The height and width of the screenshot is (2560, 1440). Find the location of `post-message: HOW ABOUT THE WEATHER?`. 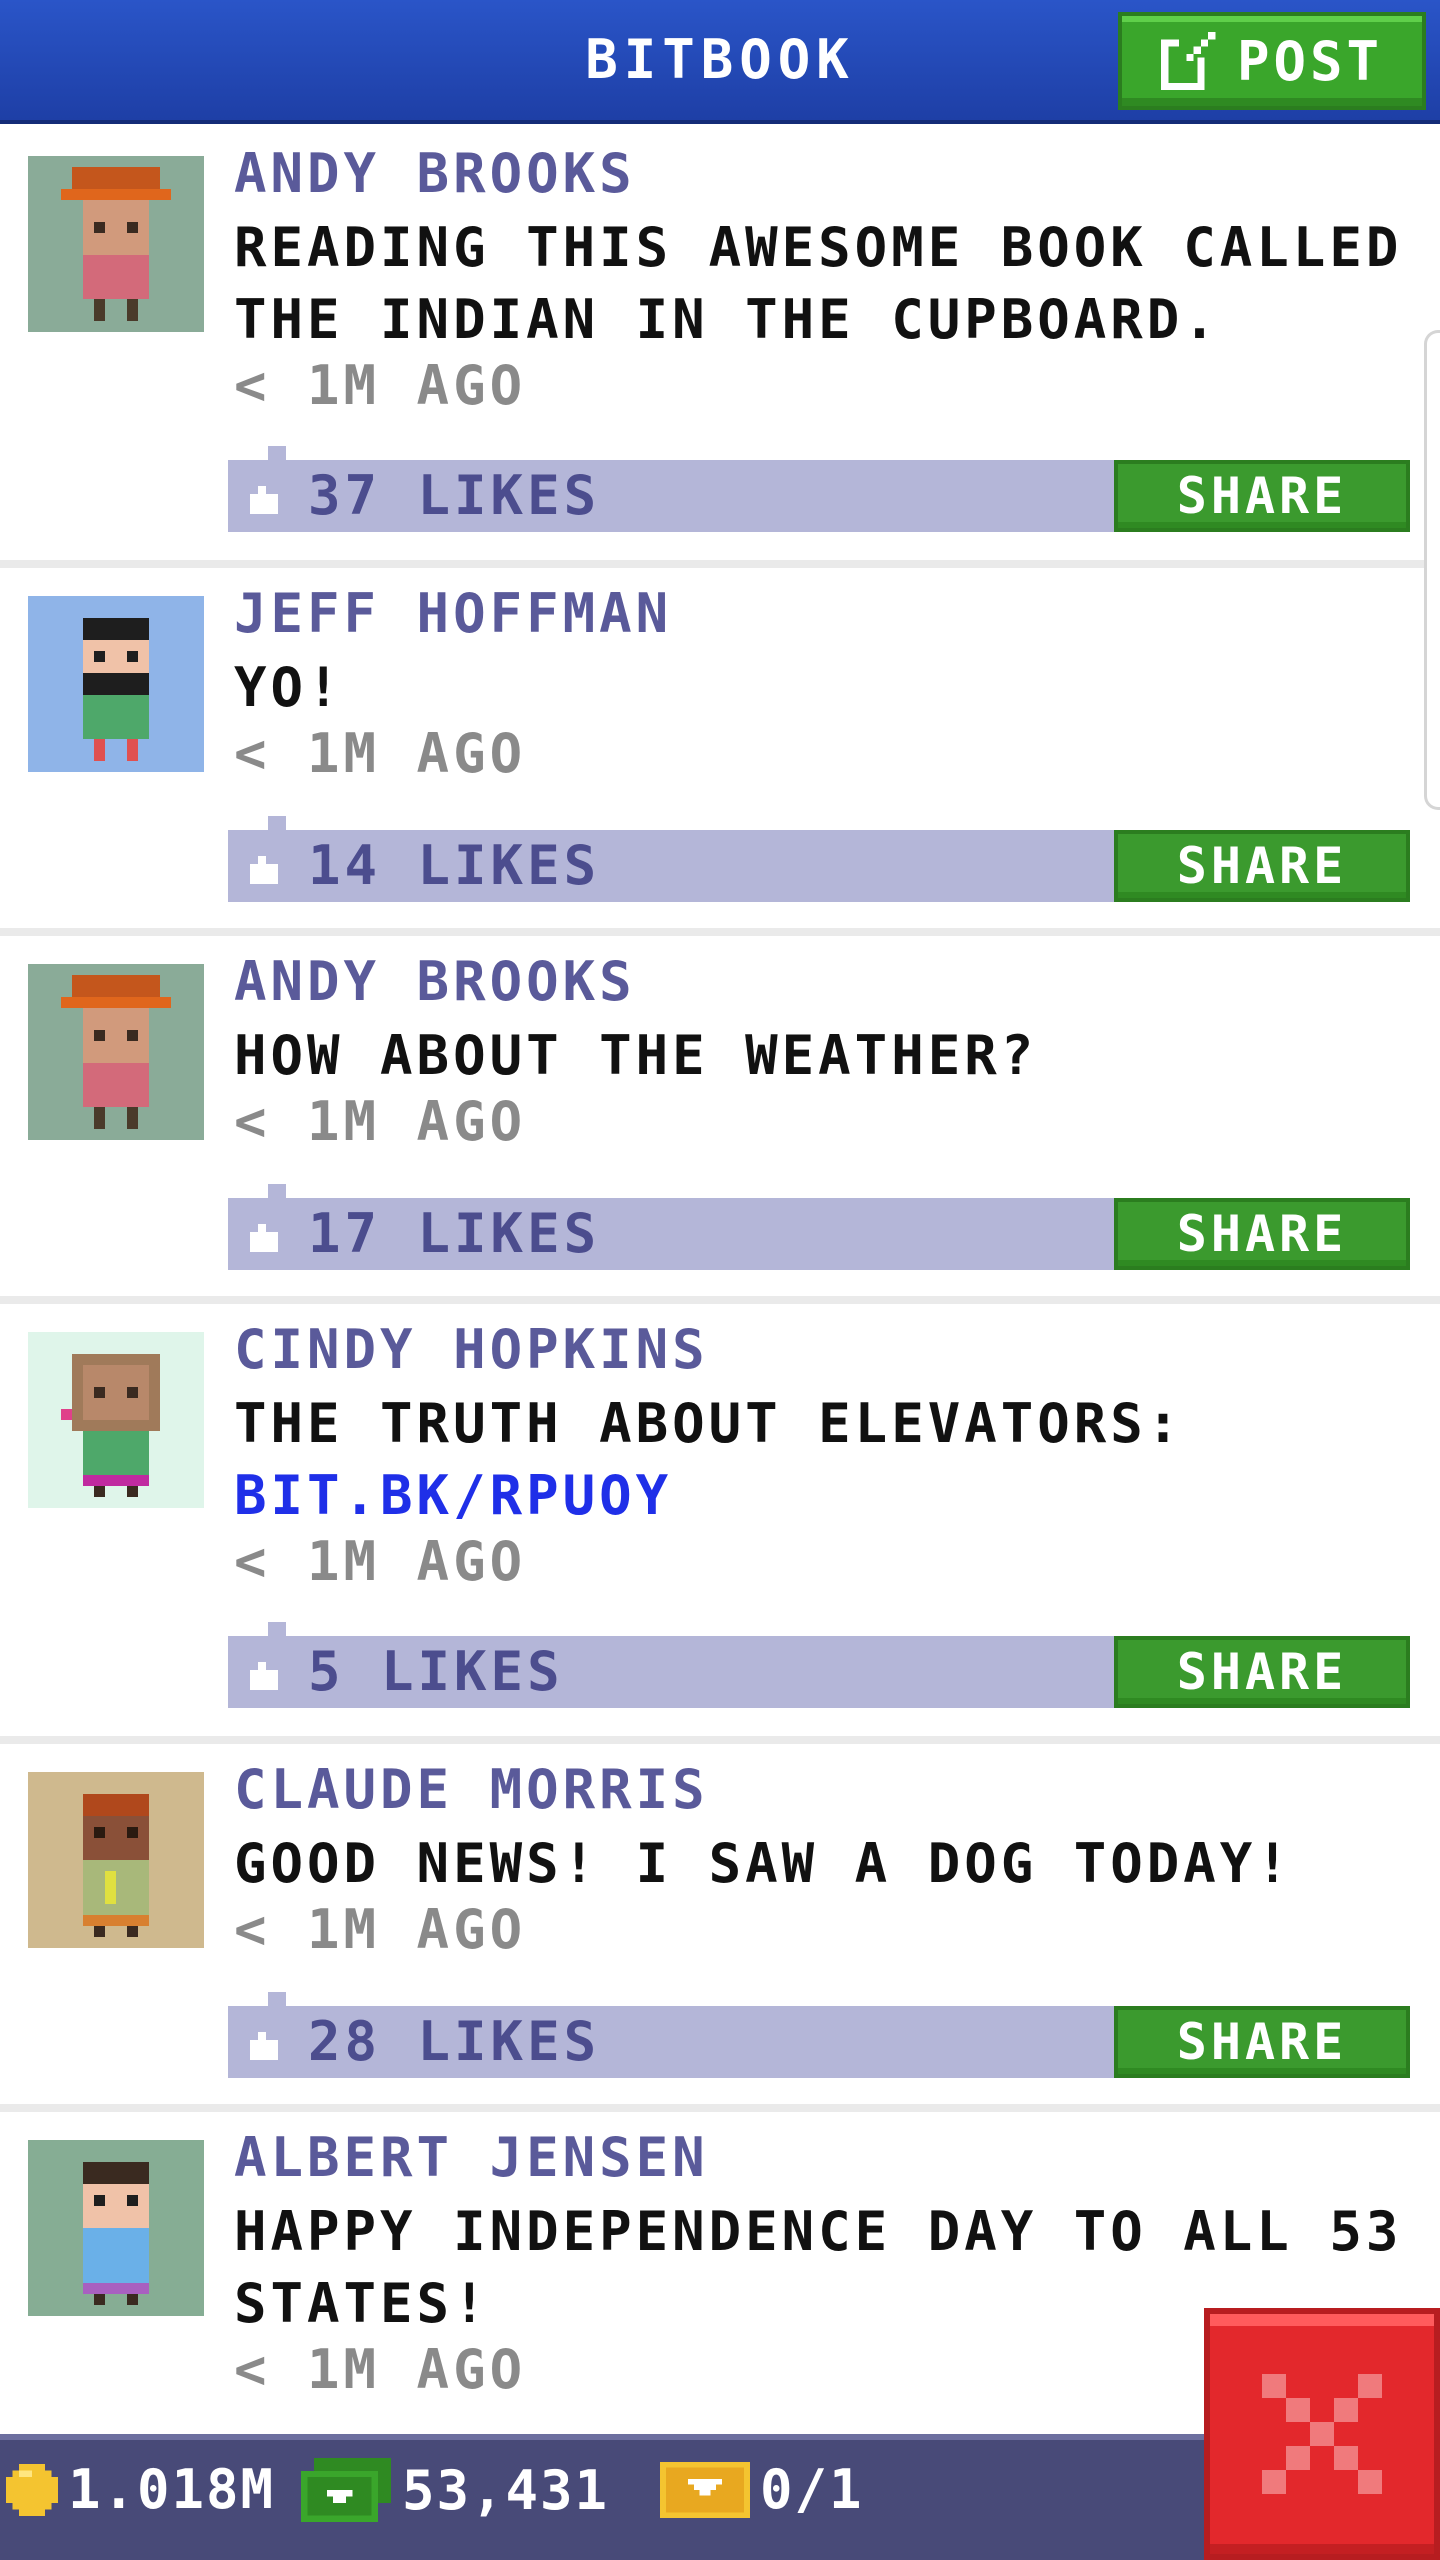

post-message: HOW ABOUT THE WEATHER? is located at coordinates (636, 1055).